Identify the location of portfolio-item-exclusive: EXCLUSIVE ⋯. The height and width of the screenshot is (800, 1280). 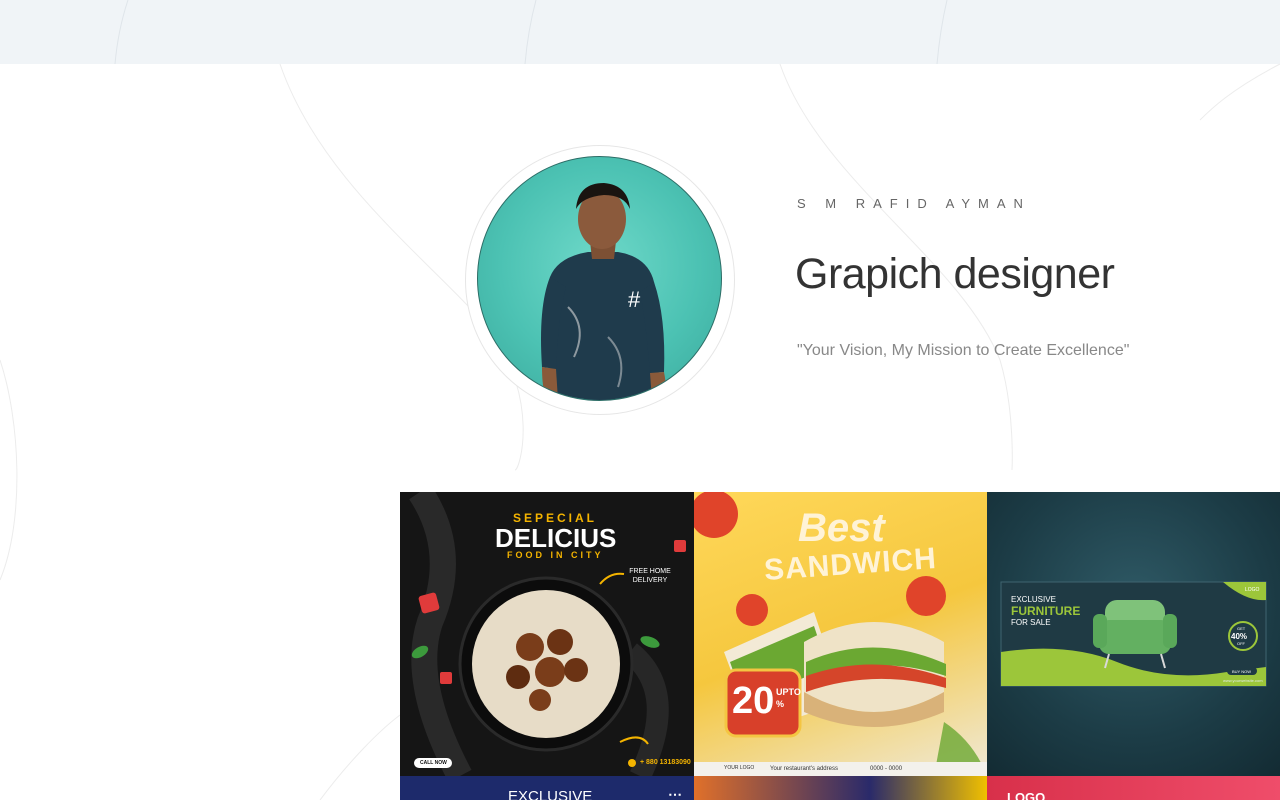
(547, 788).